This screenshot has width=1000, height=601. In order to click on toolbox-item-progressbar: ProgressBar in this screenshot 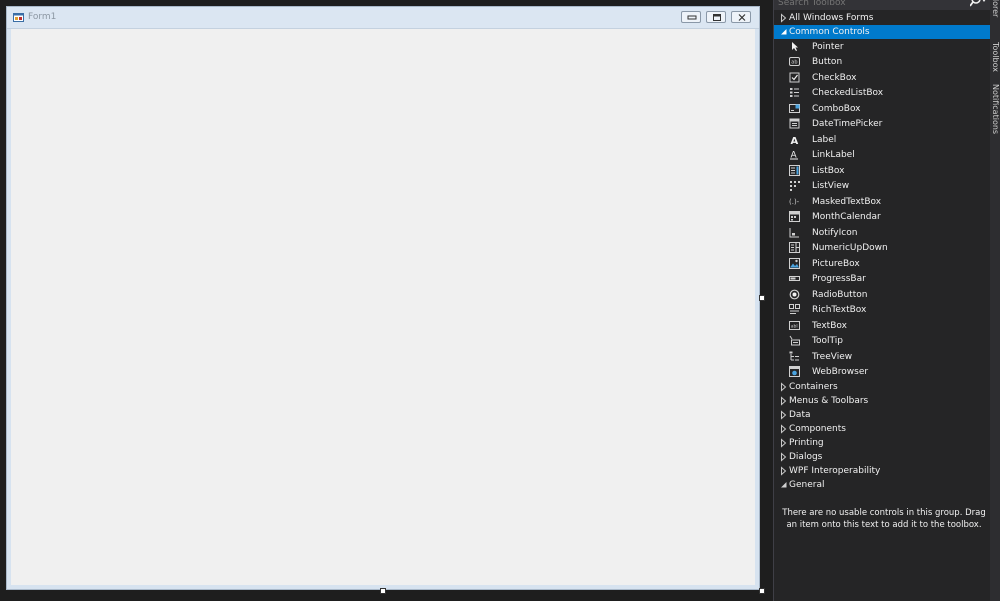, I will do `click(882, 279)`.